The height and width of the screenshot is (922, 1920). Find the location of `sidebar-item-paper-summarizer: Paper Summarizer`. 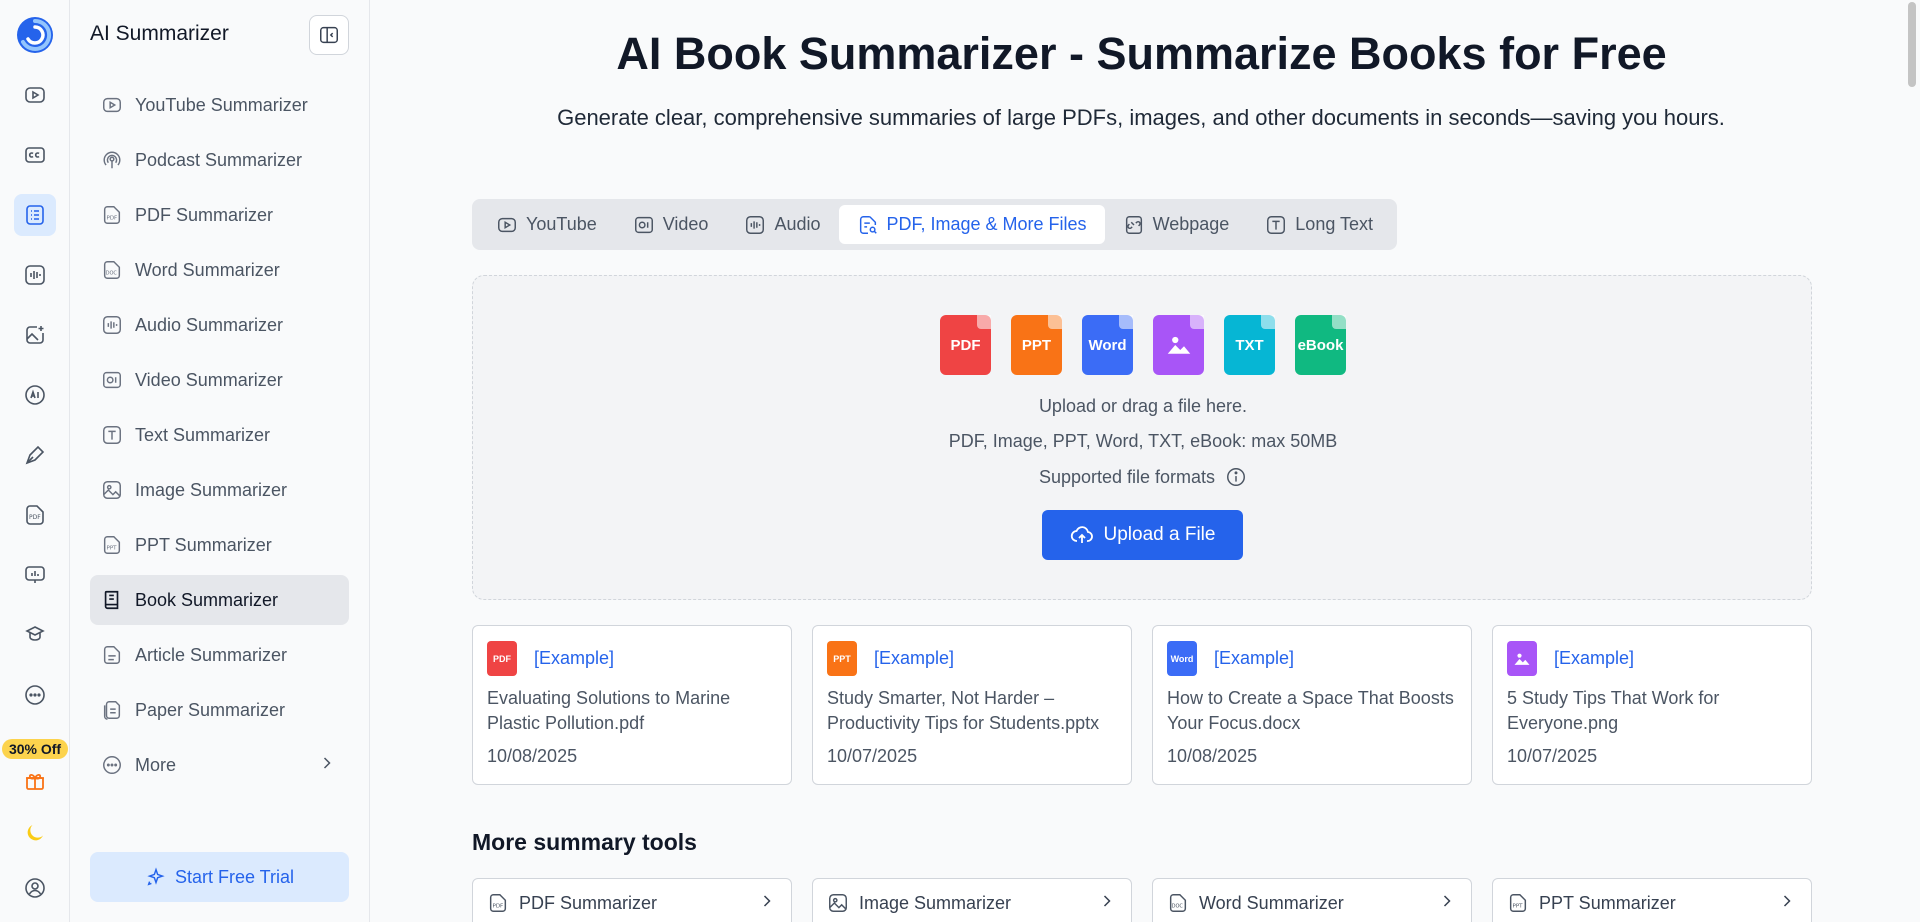

sidebar-item-paper-summarizer: Paper Summarizer is located at coordinates (219, 710).